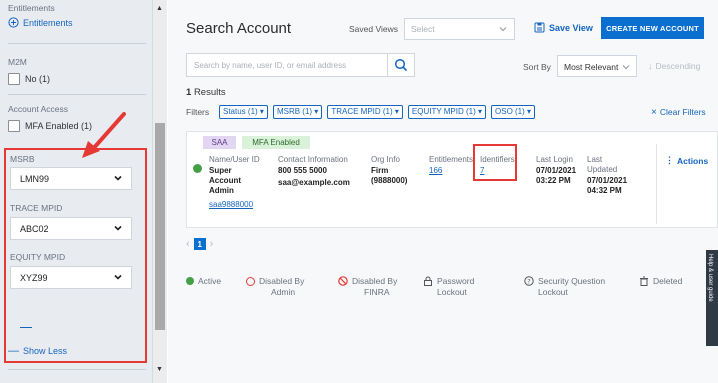 Image resolution: width=718 pixels, height=383 pixels. Describe the element at coordinates (597, 66) in the screenshot. I see `sort-by-select: Most Relevant` at that location.